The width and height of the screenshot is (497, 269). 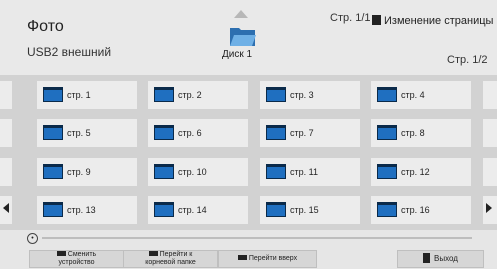 What do you see at coordinates (446, 258) in the screenshot?
I see `exit-label: Выход` at bounding box center [446, 258].